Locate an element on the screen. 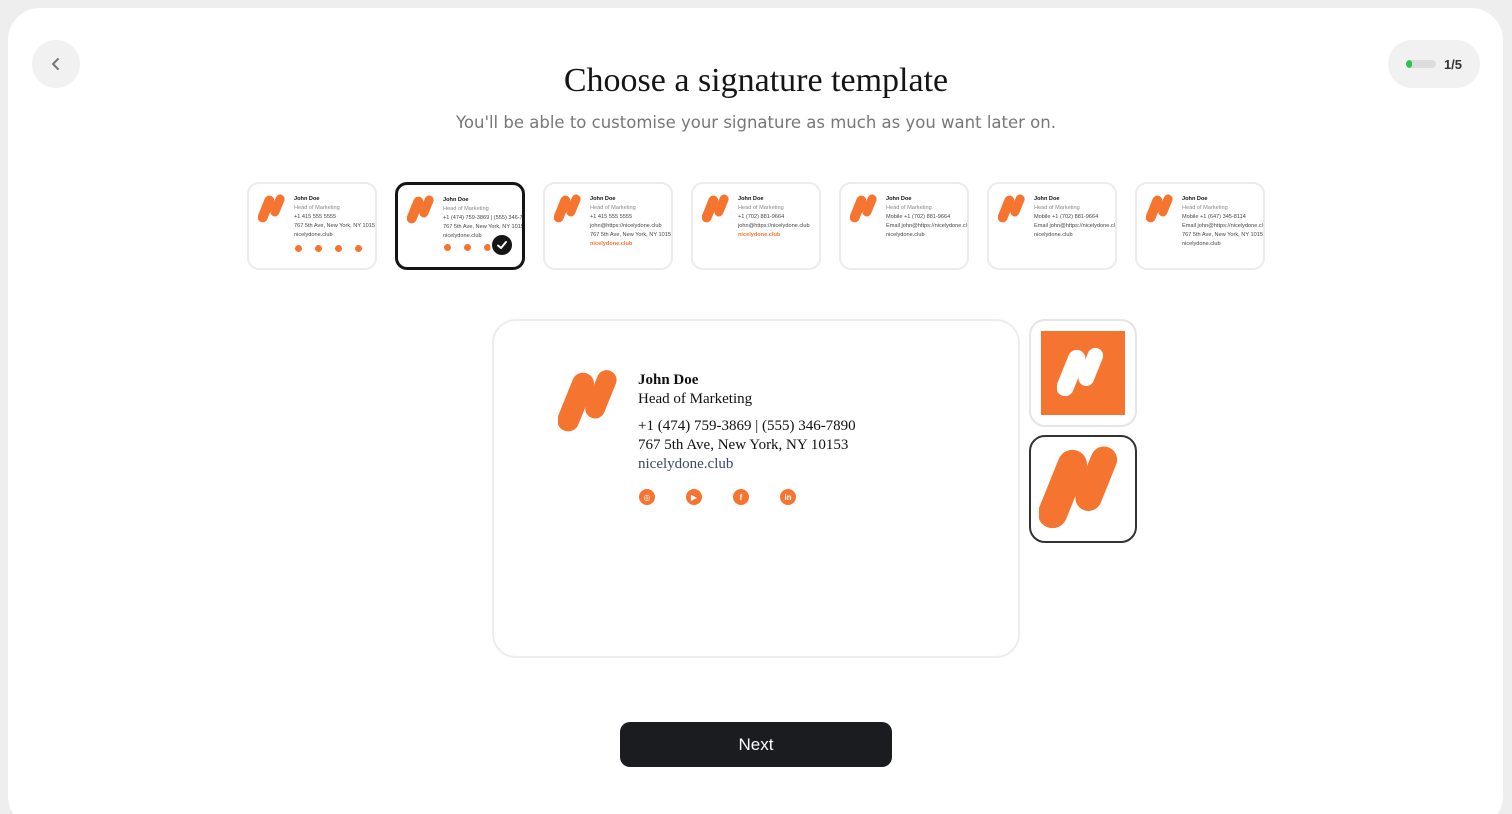 The height and width of the screenshot is (814, 1512). logo-square-background is located at coordinates (1083, 373).